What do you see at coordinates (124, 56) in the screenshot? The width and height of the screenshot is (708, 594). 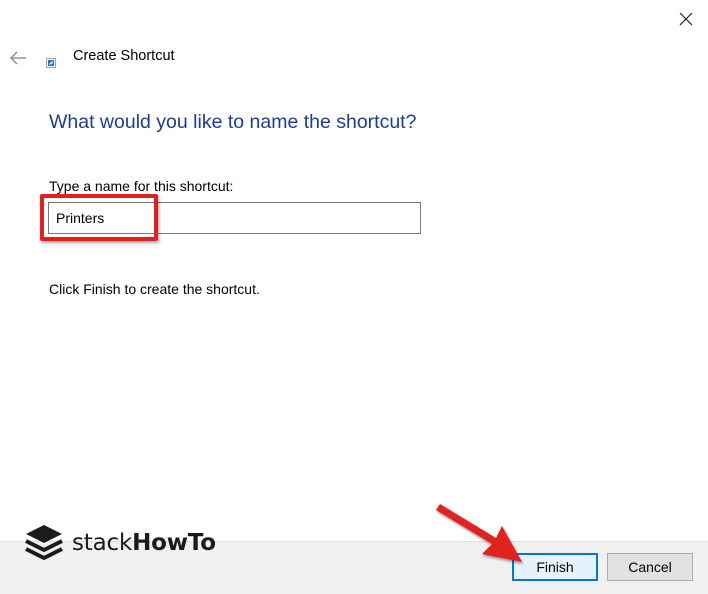 I see `wizard-title: Create Shortcut` at bounding box center [124, 56].